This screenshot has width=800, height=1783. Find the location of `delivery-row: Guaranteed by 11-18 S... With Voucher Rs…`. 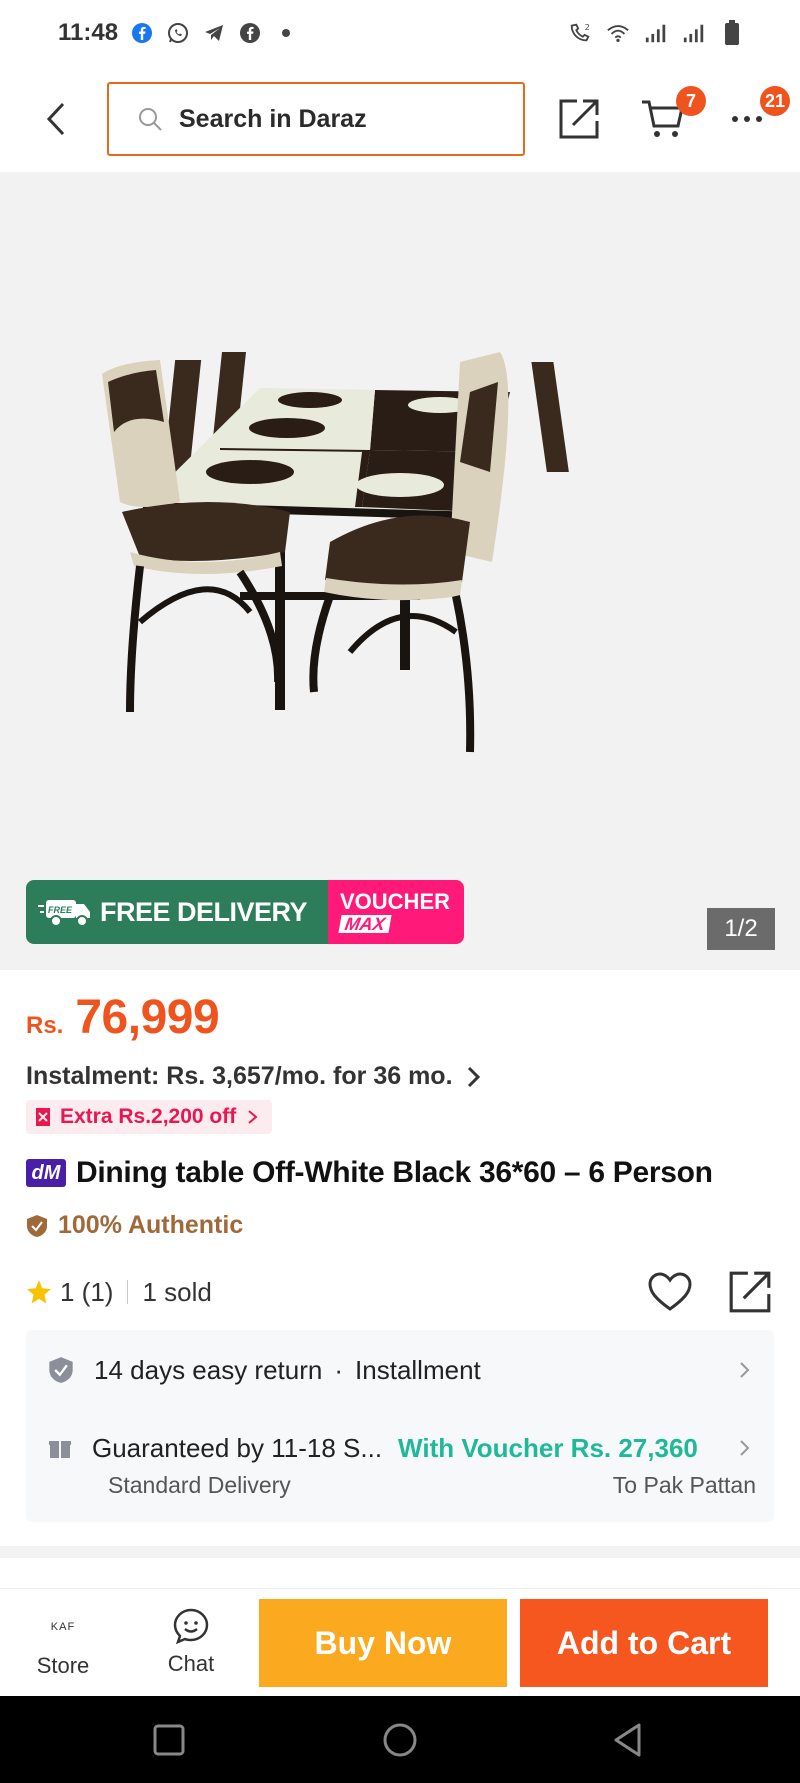

delivery-row: Guaranteed by 11-18 S... With Voucher Rs… is located at coordinates (402, 1448).